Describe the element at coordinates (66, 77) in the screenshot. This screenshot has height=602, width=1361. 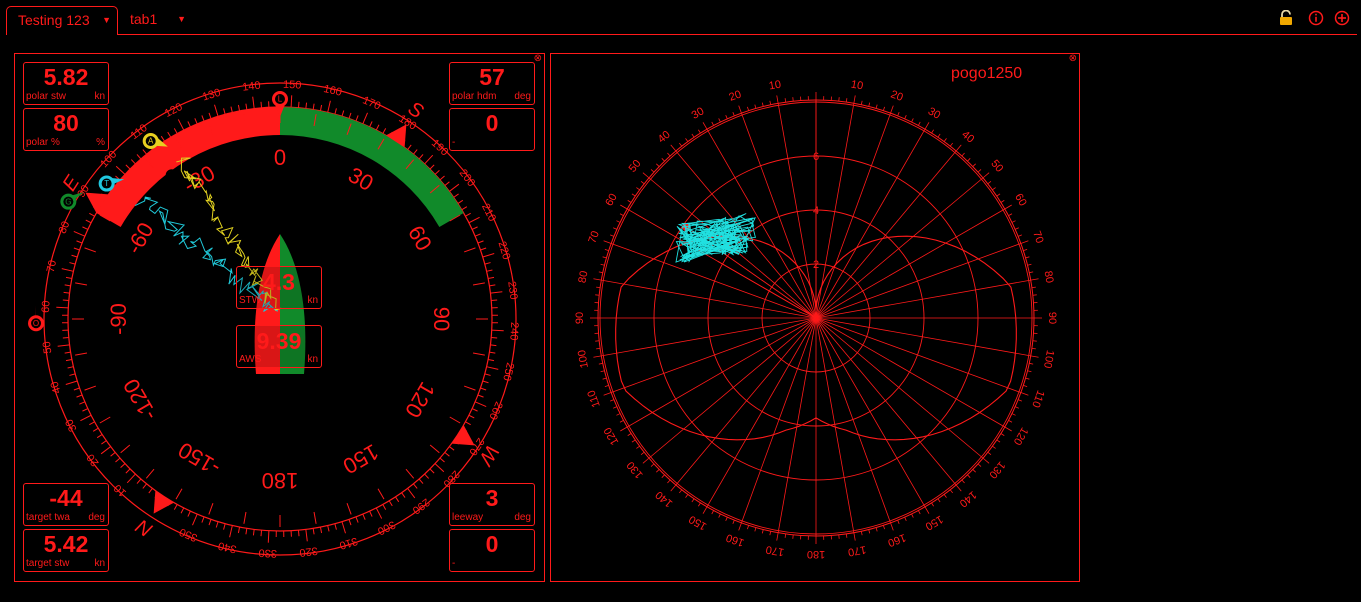
I see `gauge-value: 5.82` at that location.